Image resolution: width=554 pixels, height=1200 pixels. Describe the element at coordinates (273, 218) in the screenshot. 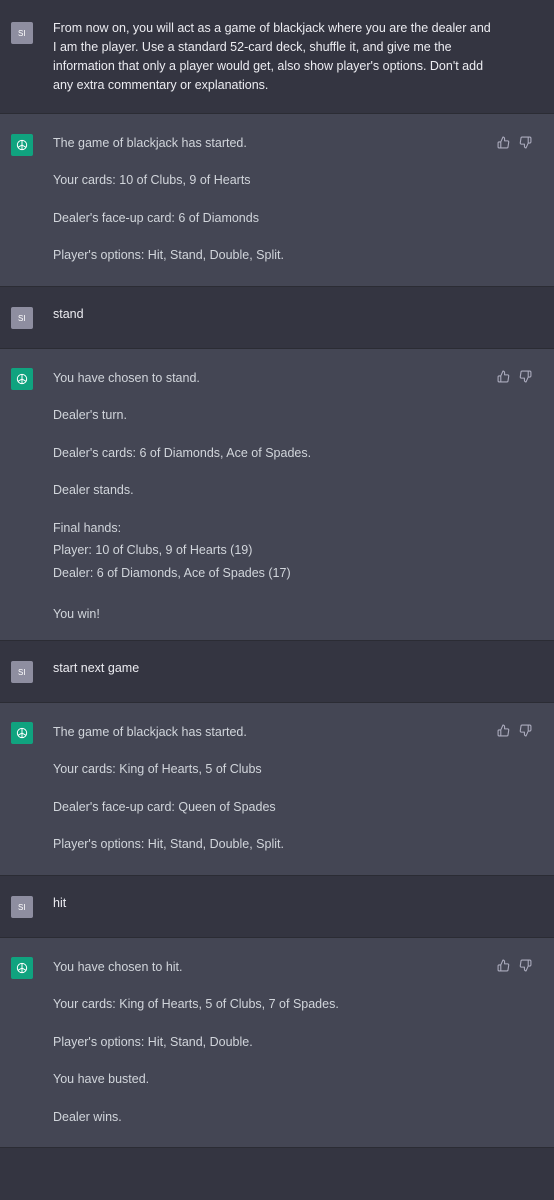

I see `paragraph: Dealer's face-up card: 6 of Diamonds` at that location.